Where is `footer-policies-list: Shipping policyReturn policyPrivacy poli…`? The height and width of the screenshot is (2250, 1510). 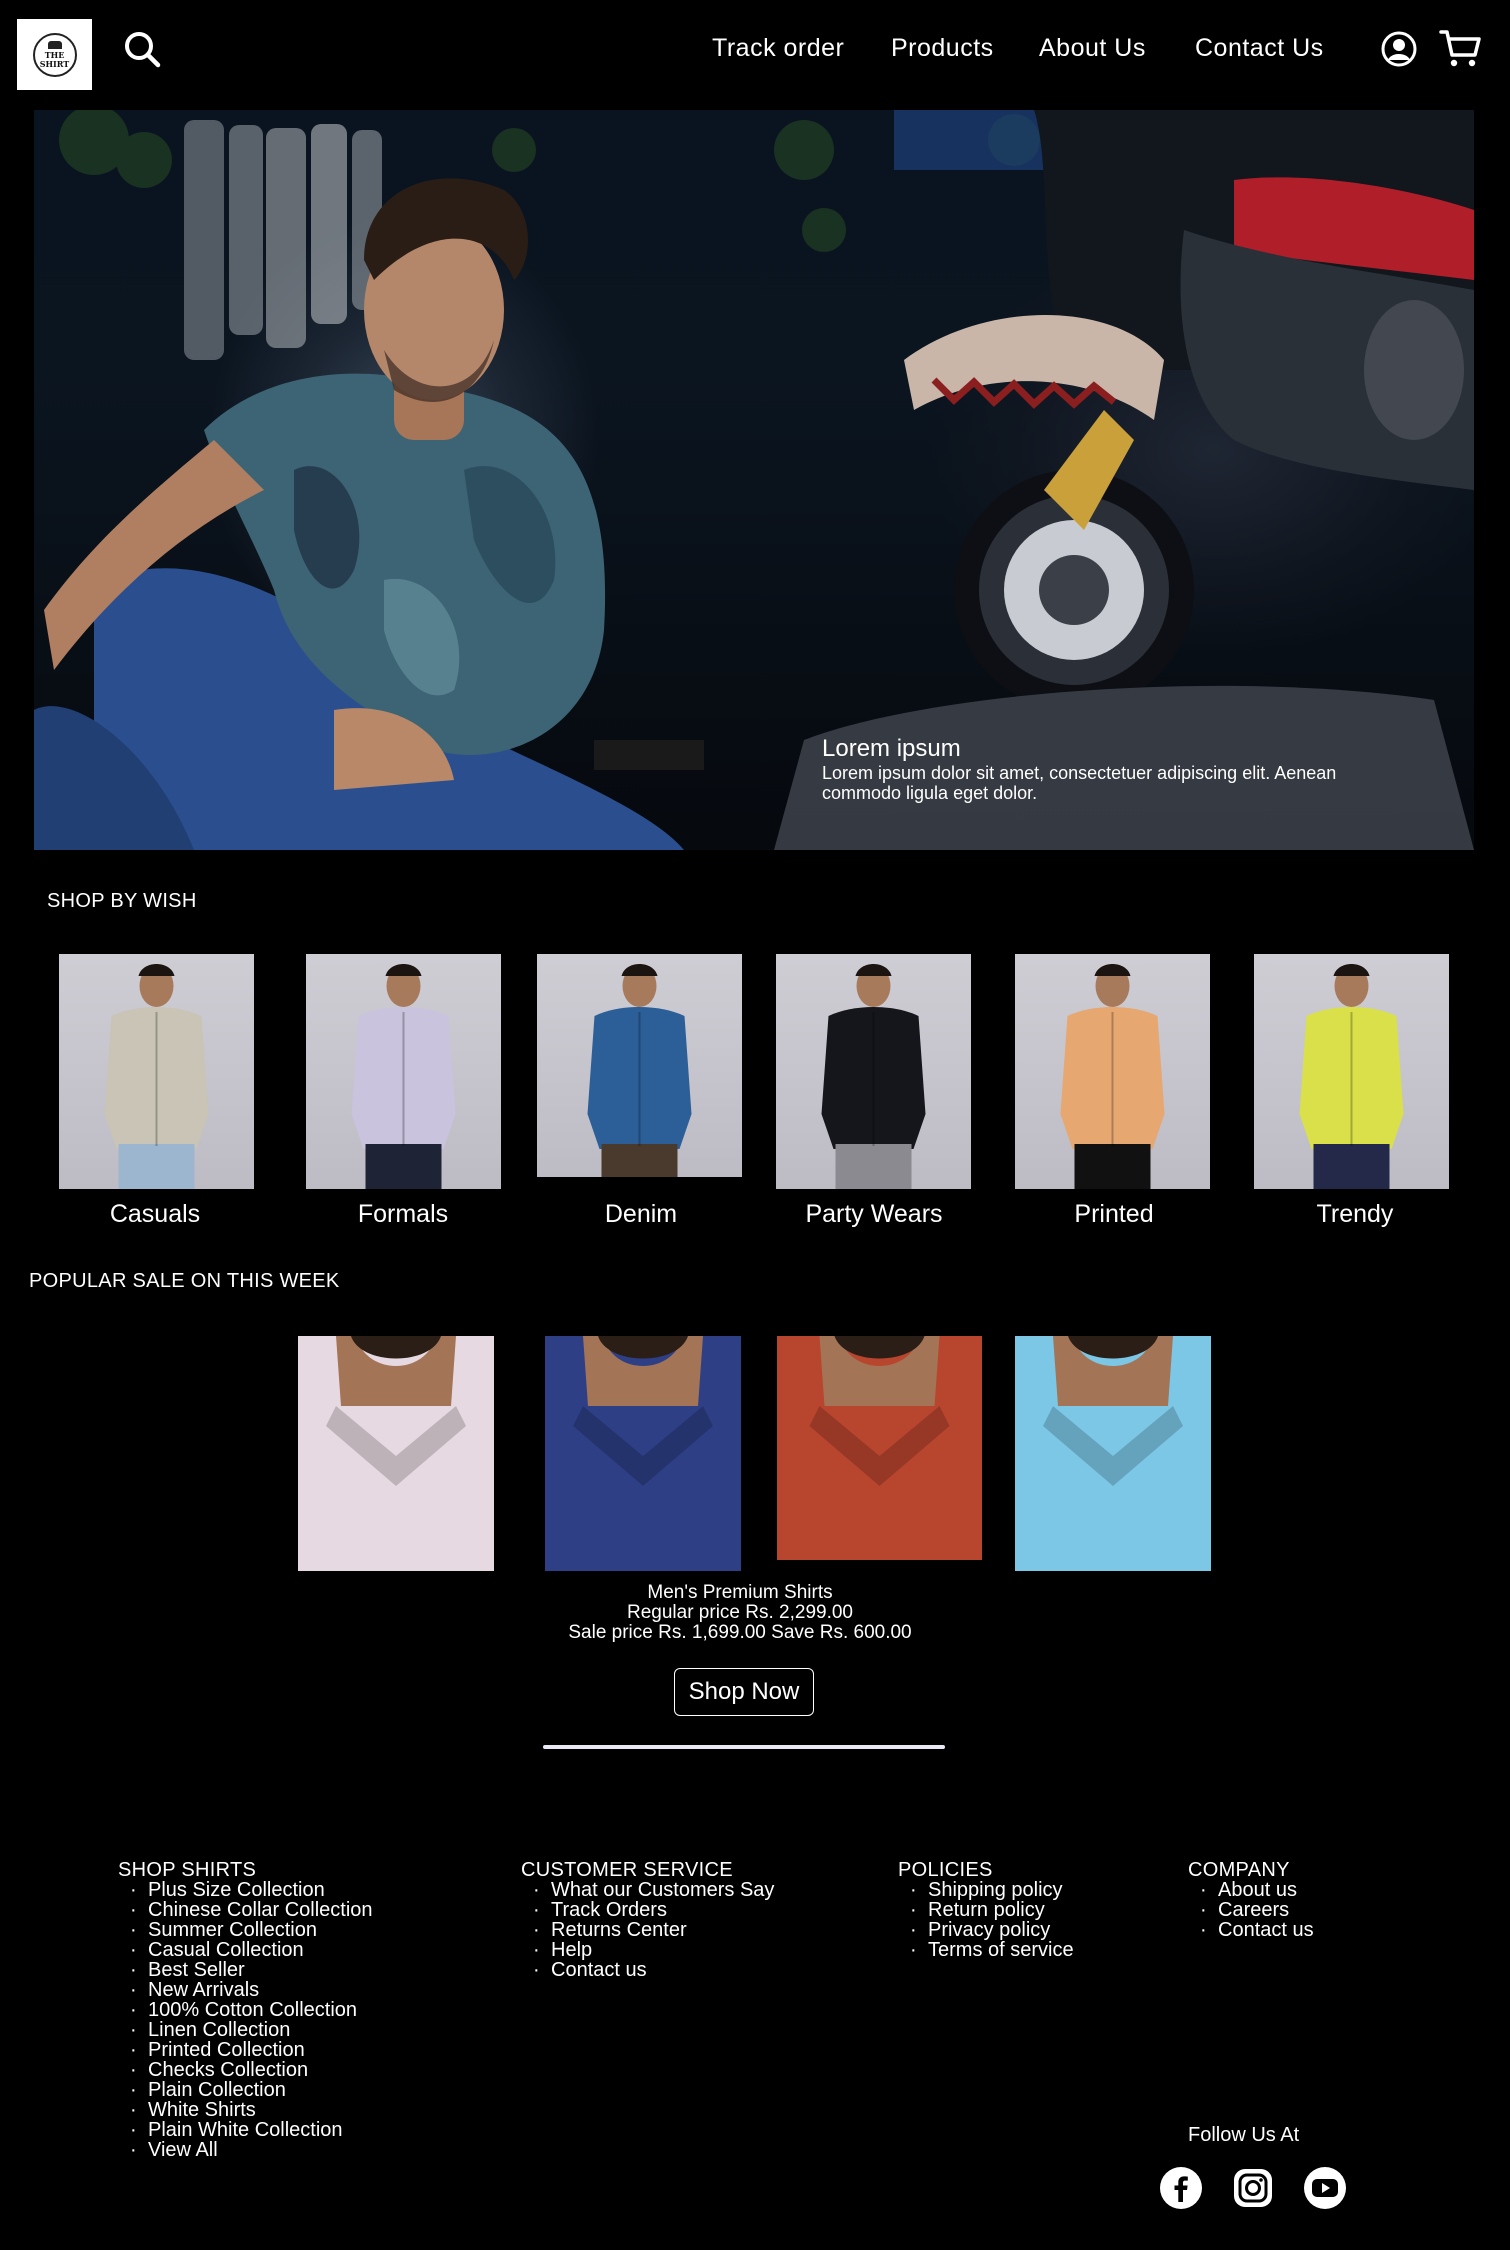 footer-policies-list: Shipping policyReturn policyPrivacy poli… is located at coordinates (986, 1920).